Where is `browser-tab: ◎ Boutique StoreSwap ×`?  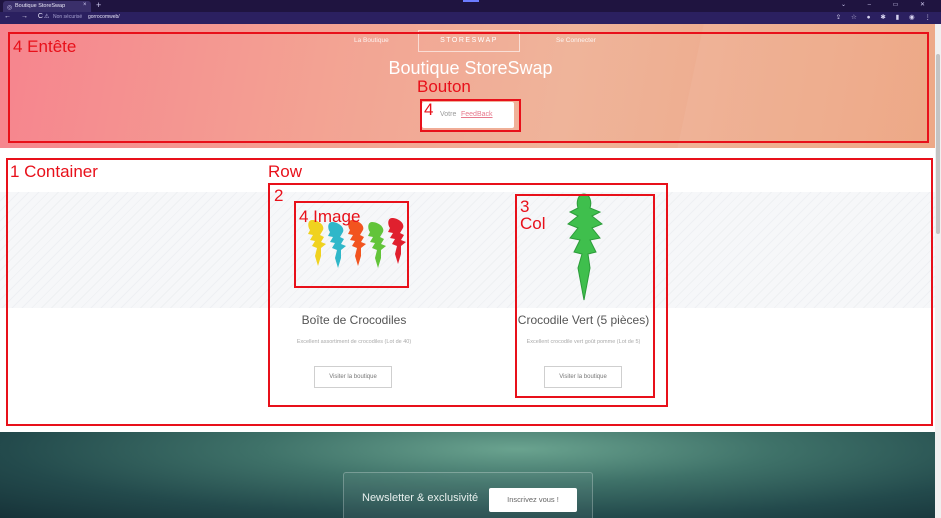 browser-tab: ◎ Boutique StoreSwap × is located at coordinates (47, 6).